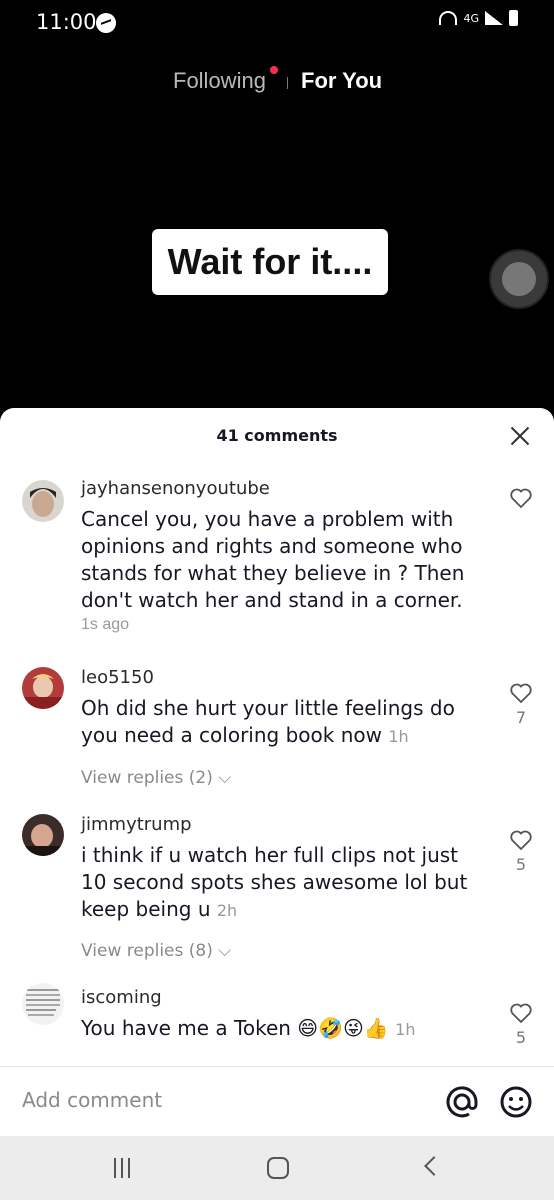 This screenshot has width=554, height=1200. I want to click on comment-time: 2h, so click(227, 910).